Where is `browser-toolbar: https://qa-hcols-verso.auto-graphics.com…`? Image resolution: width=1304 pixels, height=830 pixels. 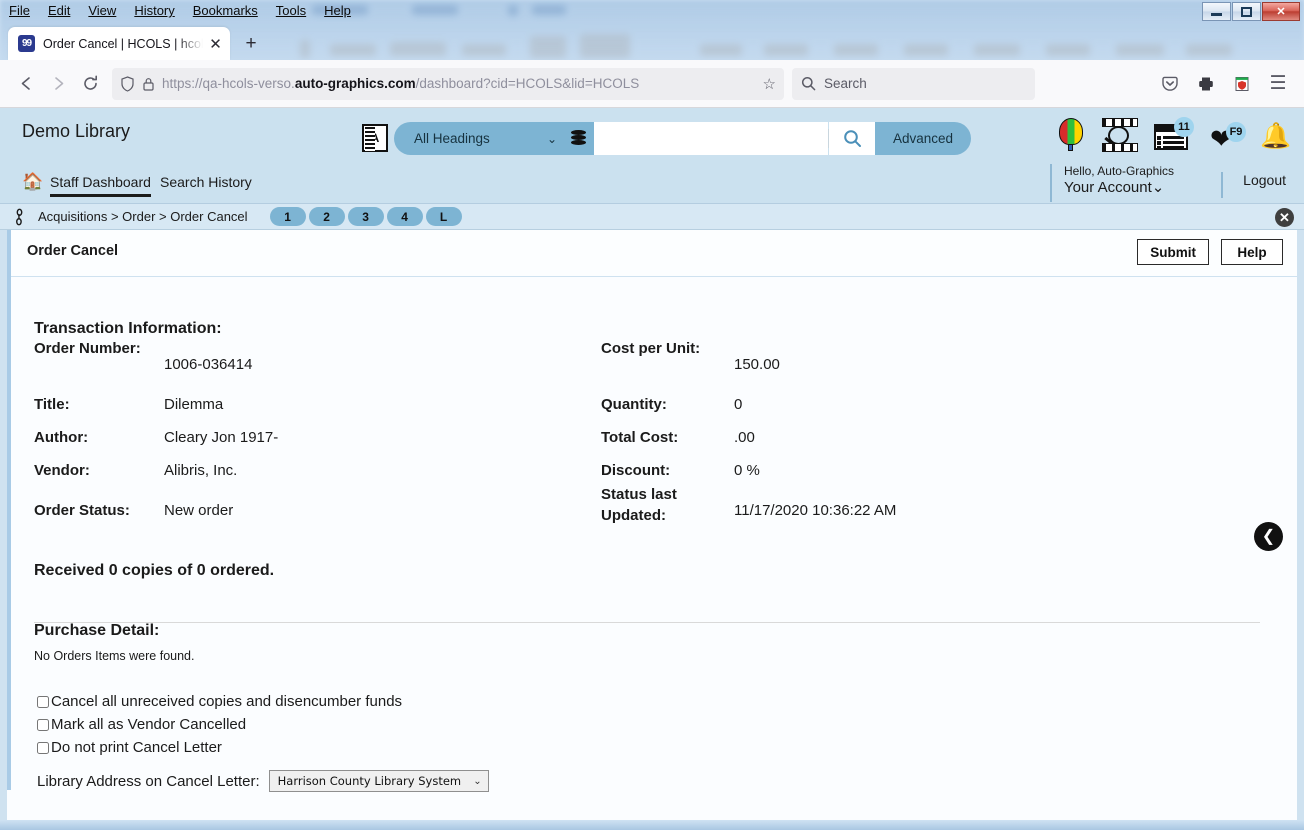 browser-toolbar: https://qa-hcols-verso.auto-graphics.com… is located at coordinates (652, 84).